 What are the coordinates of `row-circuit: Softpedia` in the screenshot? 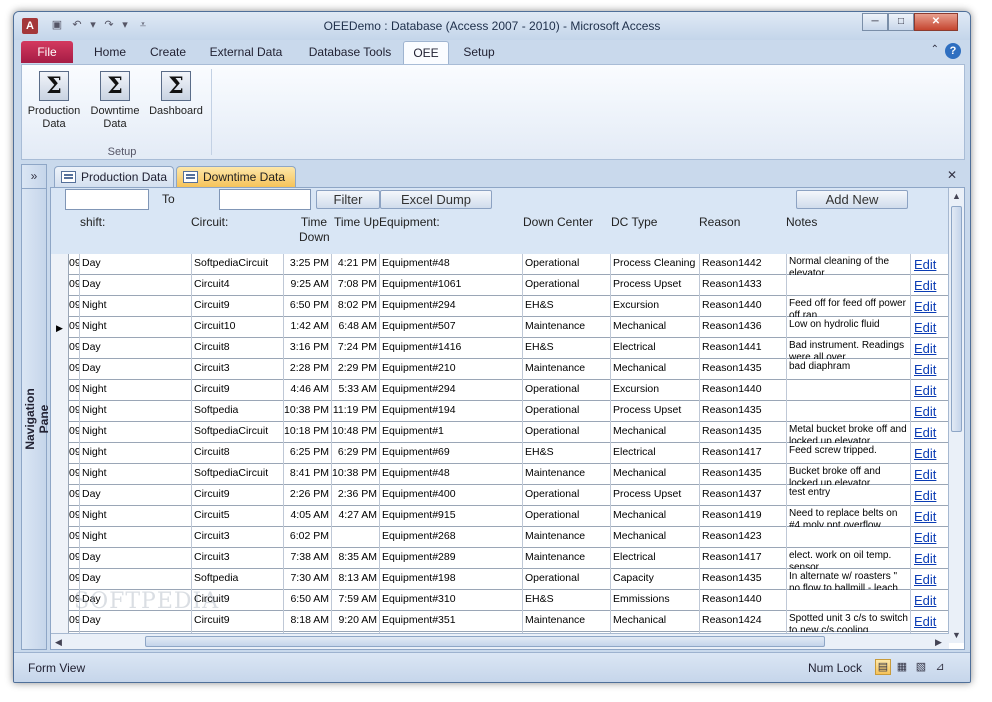 It's located at (238, 579).